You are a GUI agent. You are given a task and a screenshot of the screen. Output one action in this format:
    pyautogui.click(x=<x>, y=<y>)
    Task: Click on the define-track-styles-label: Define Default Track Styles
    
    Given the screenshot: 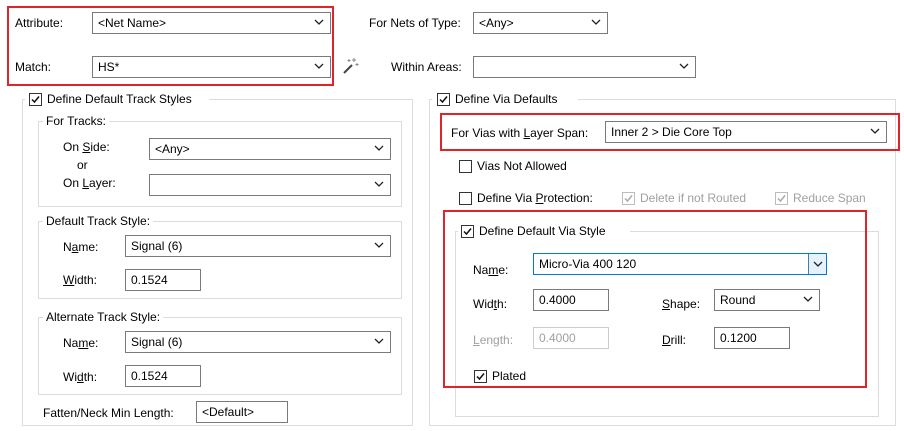 What is the action you would take?
    pyautogui.click(x=119, y=99)
    